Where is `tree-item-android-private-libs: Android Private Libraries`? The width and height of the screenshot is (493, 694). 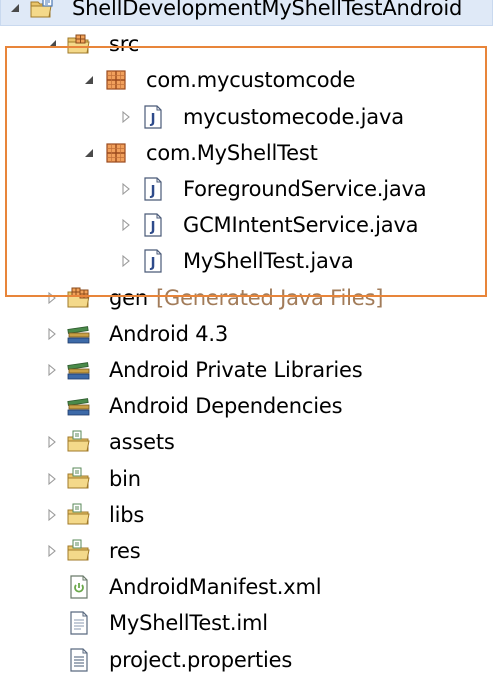
tree-item-android-private-libs: Android Private Libraries is located at coordinates (246, 370).